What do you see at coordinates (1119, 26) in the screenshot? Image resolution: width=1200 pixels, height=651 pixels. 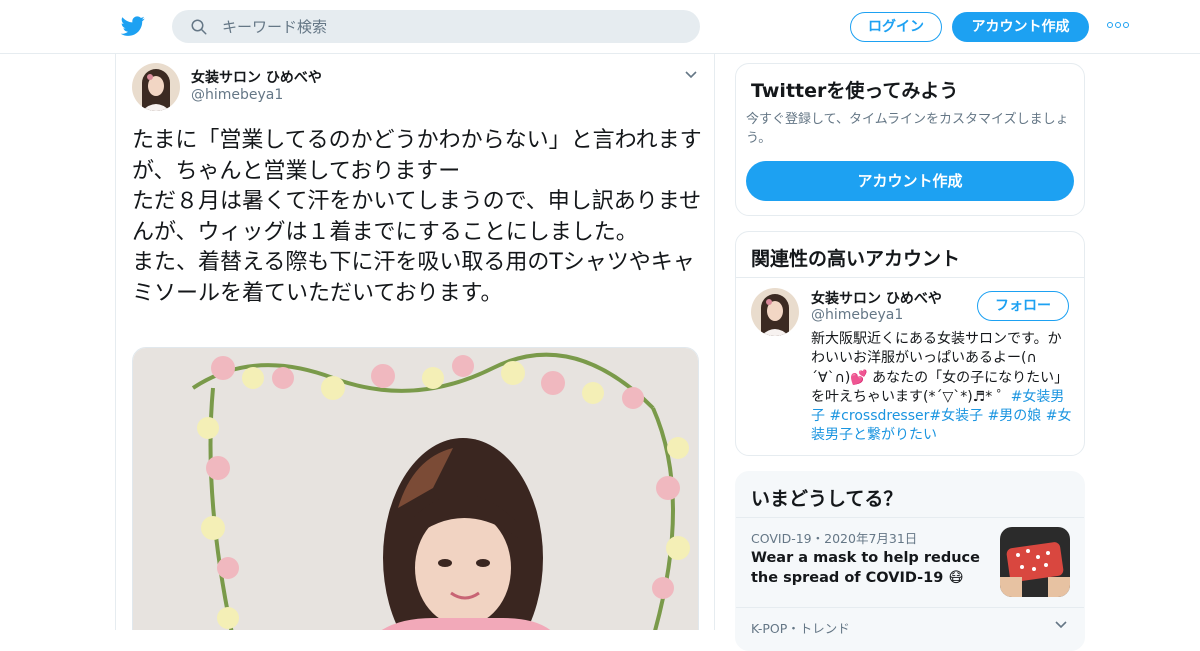 I see `more-dots-icon` at bounding box center [1119, 26].